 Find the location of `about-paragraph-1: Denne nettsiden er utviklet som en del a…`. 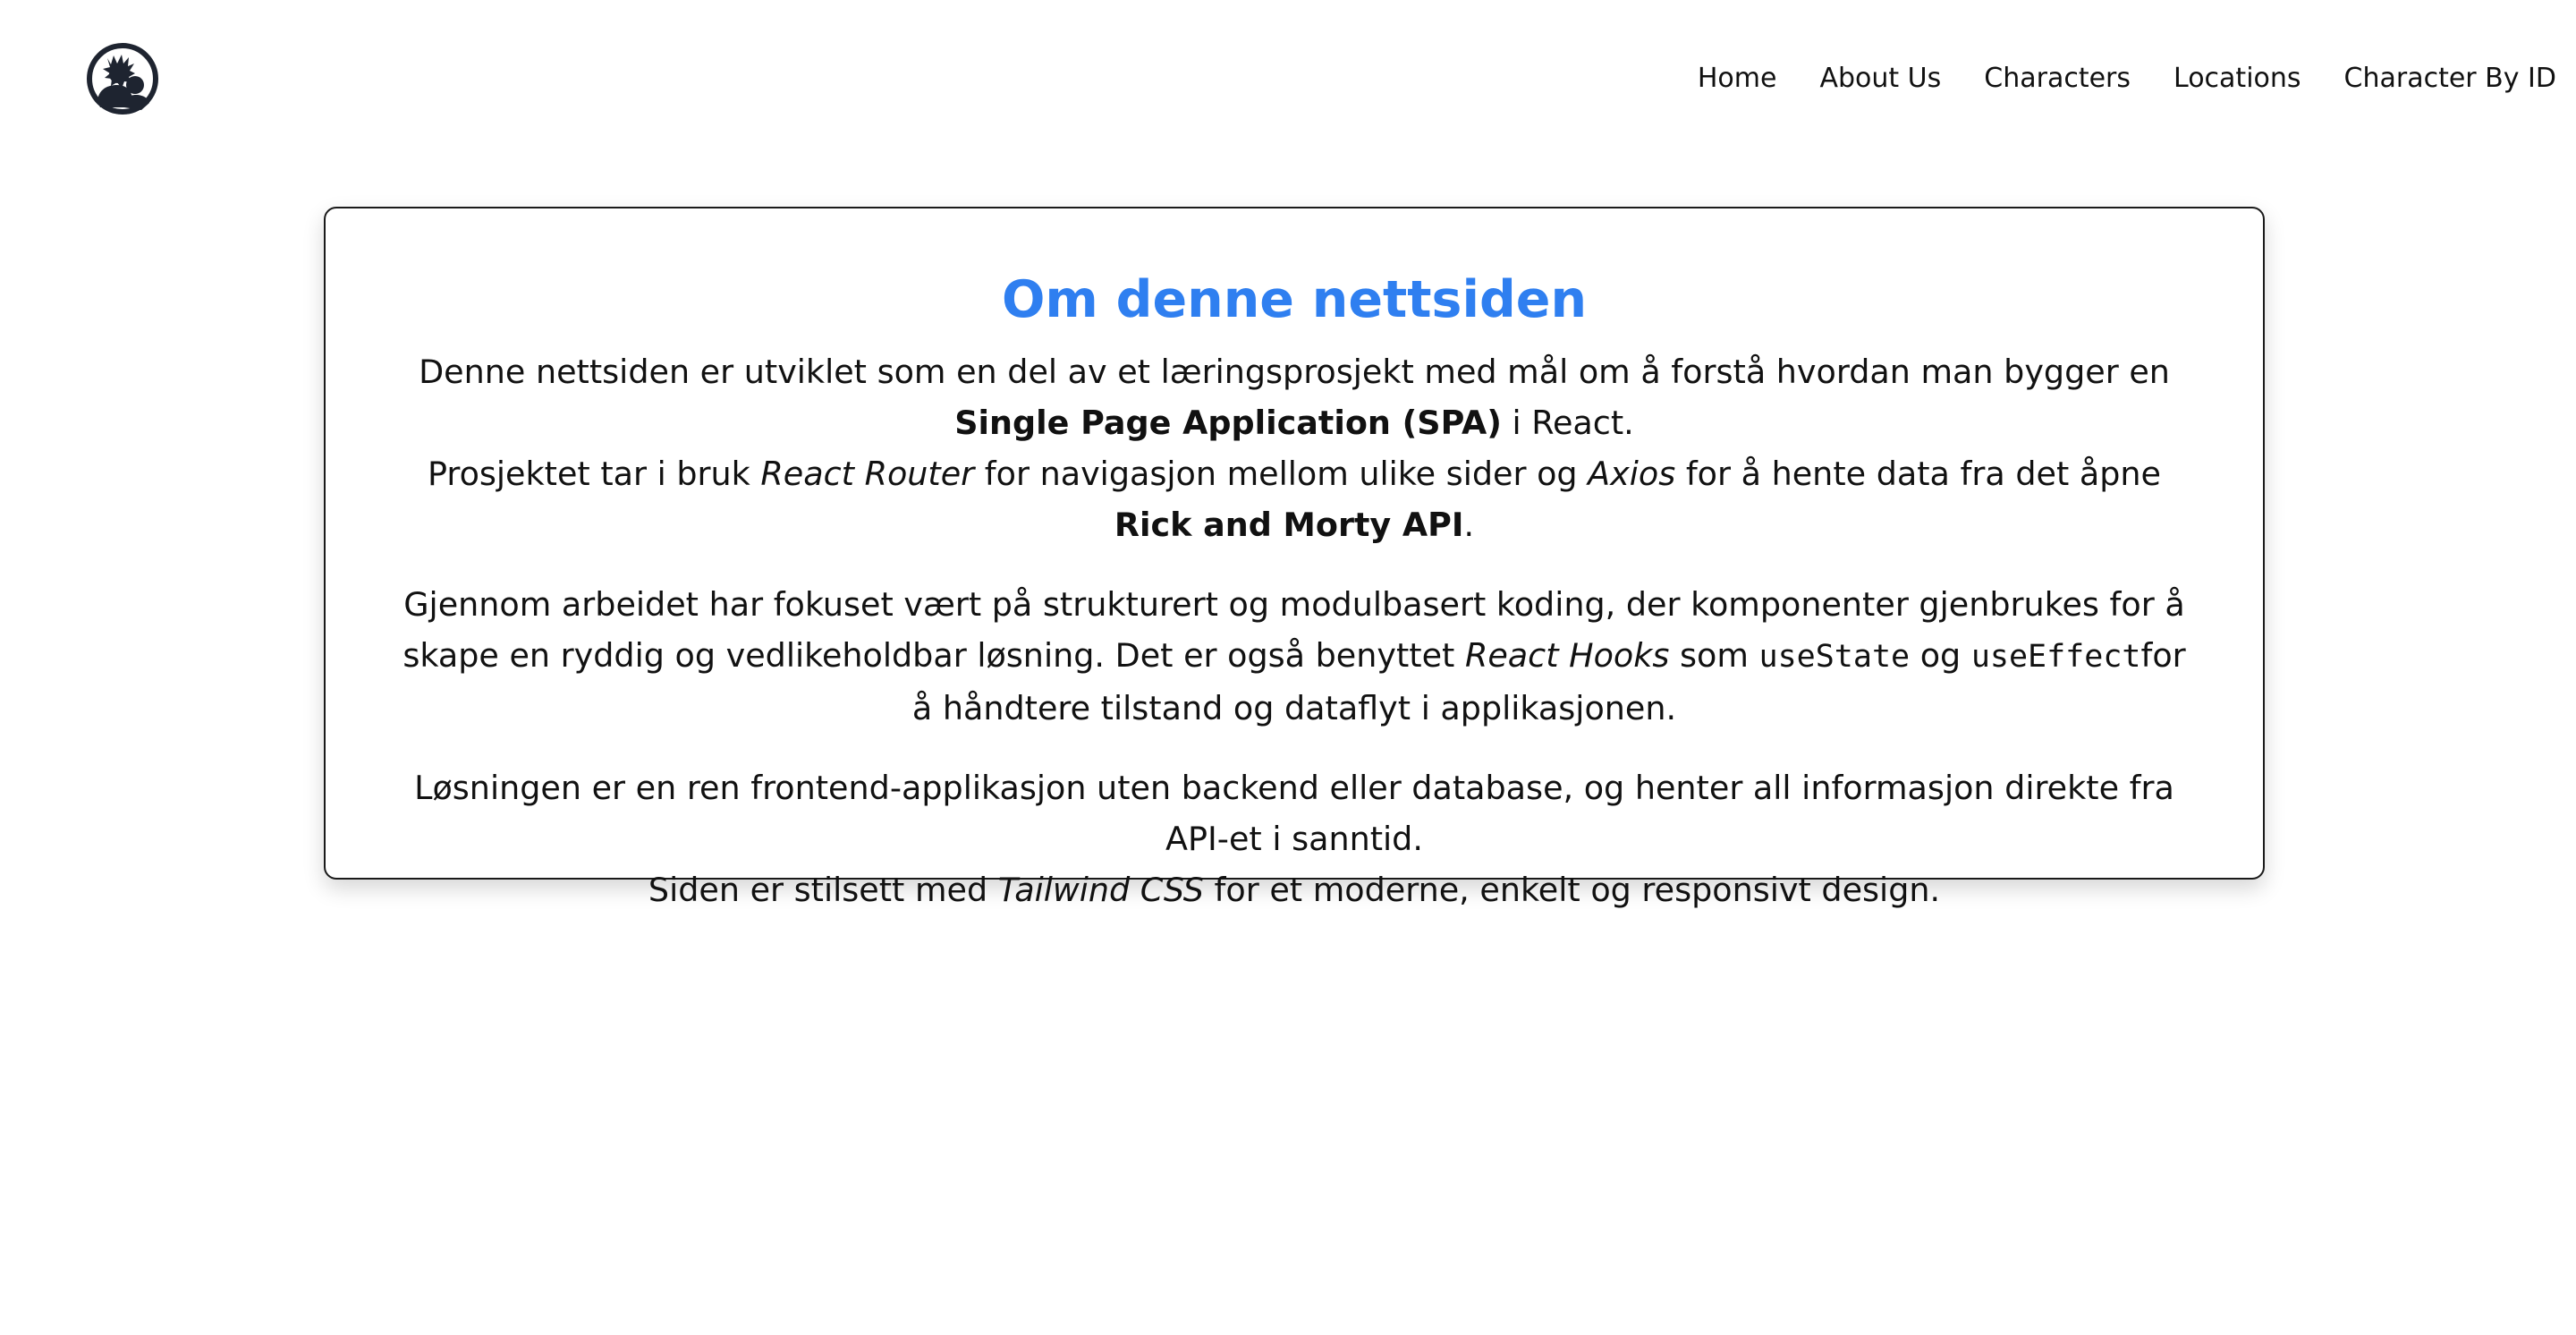

about-paragraph-1: Denne nettsiden er utviklet som en del a… is located at coordinates (1294, 448).